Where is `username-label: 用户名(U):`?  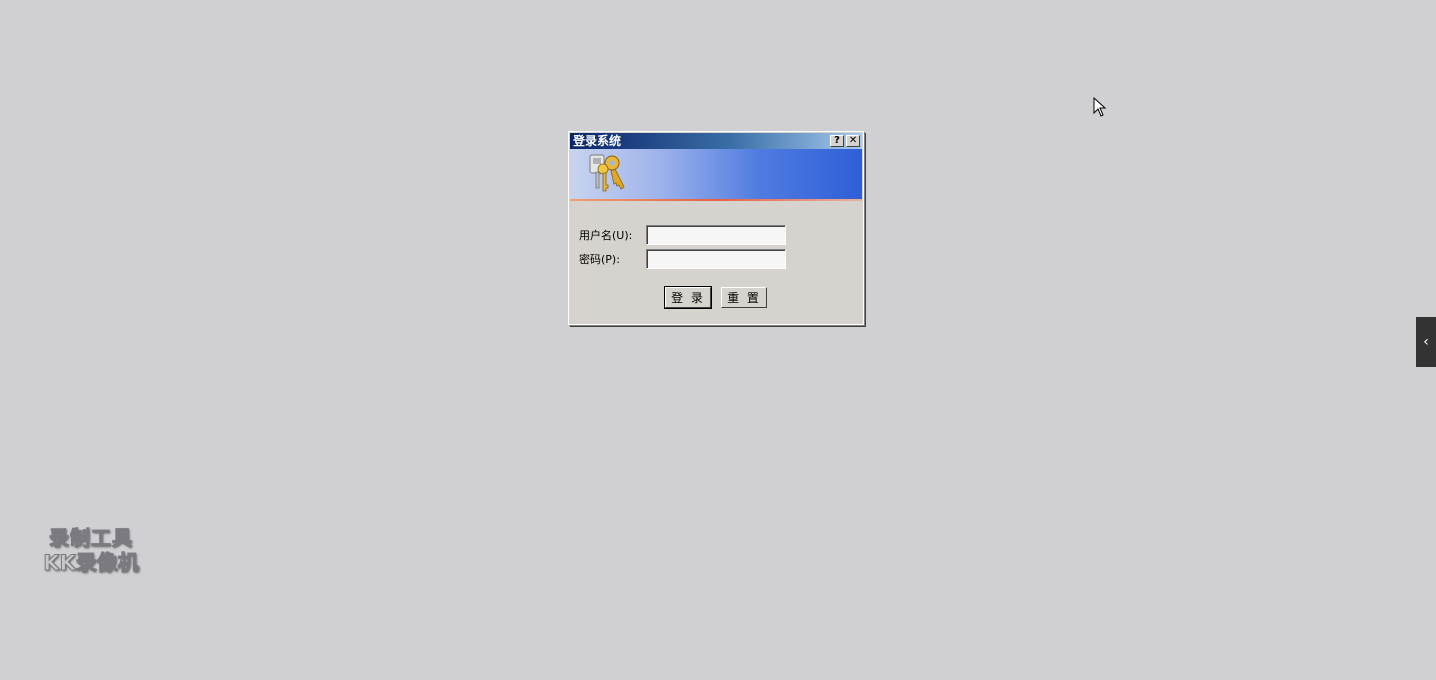 username-label: 用户名(U): is located at coordinates (606, 235).